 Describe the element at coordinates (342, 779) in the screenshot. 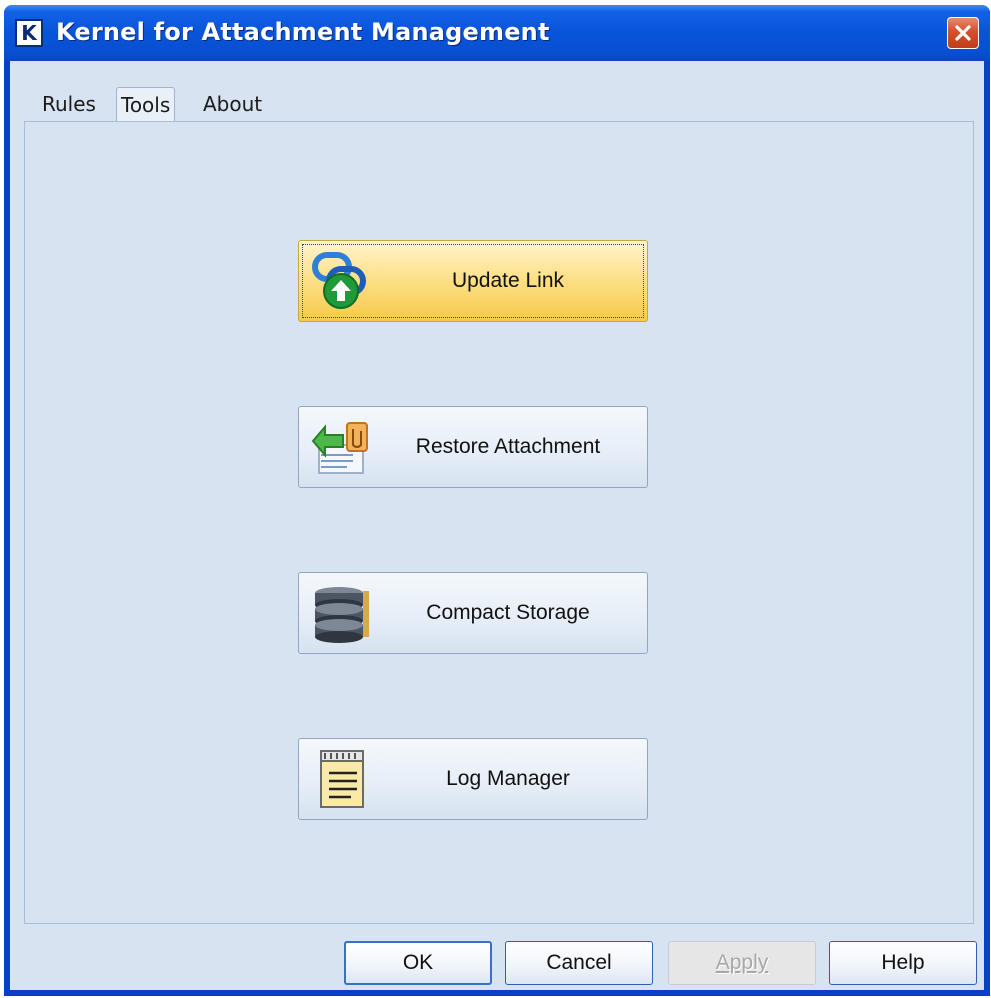

I see `notepad-icon` at that location.